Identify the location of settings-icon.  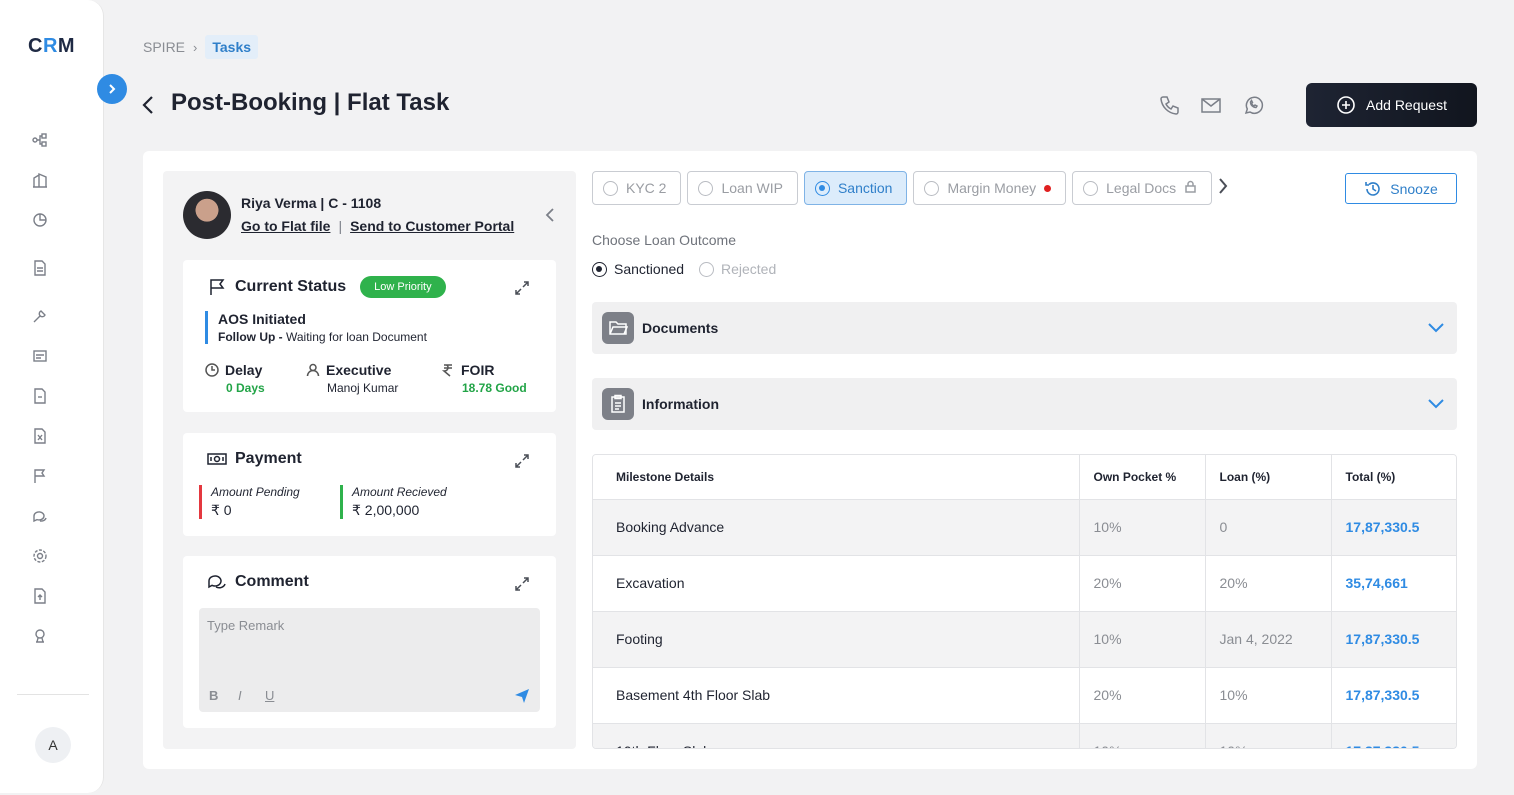
(40, 556).